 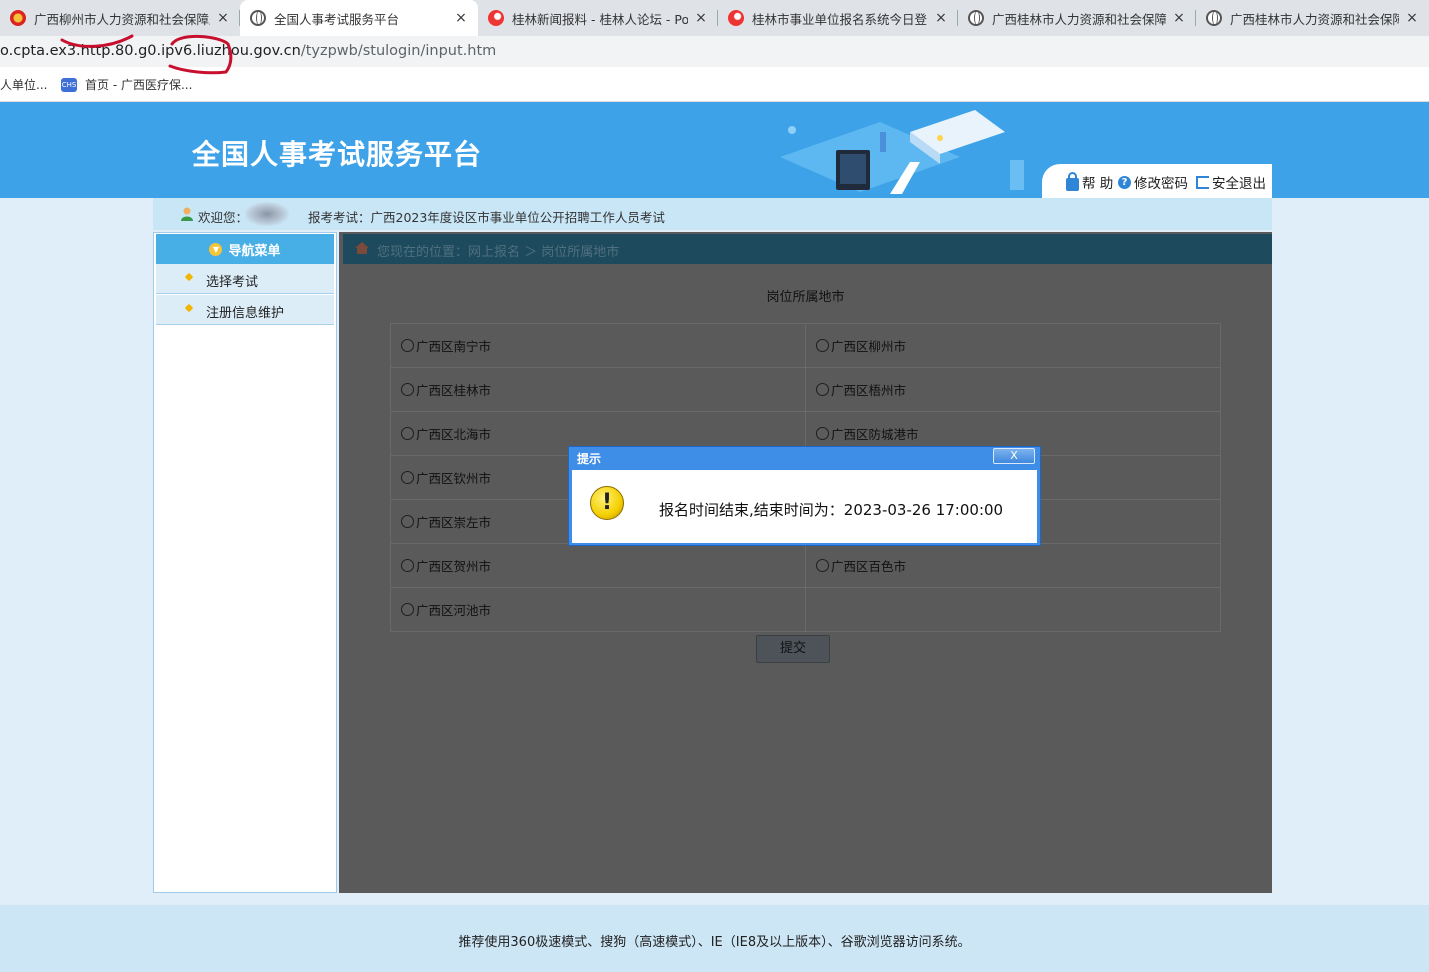 I want to click on city-label: 广西区北海市, so click(x=454, y=434).